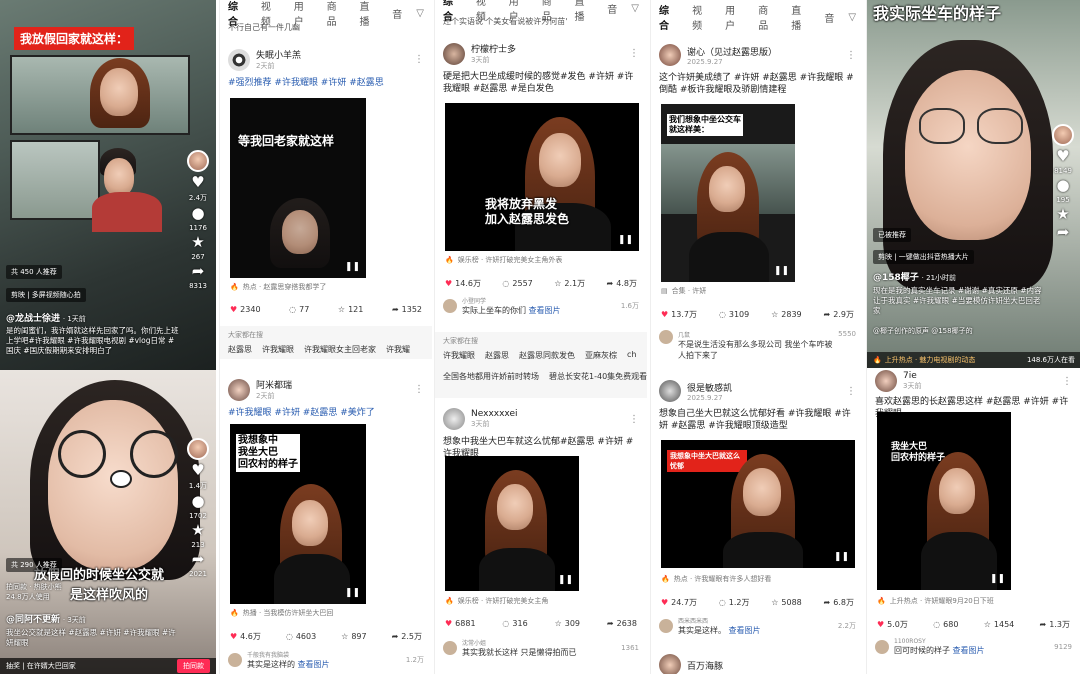  I want to click on favorite-button: ☆ 2839, so click(786, 314).